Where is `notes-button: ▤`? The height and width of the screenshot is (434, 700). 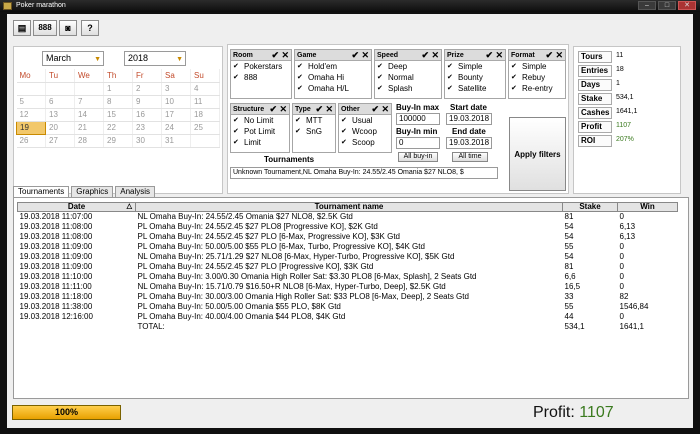
notes-button: ▤ is located at coordinates (22, 28).